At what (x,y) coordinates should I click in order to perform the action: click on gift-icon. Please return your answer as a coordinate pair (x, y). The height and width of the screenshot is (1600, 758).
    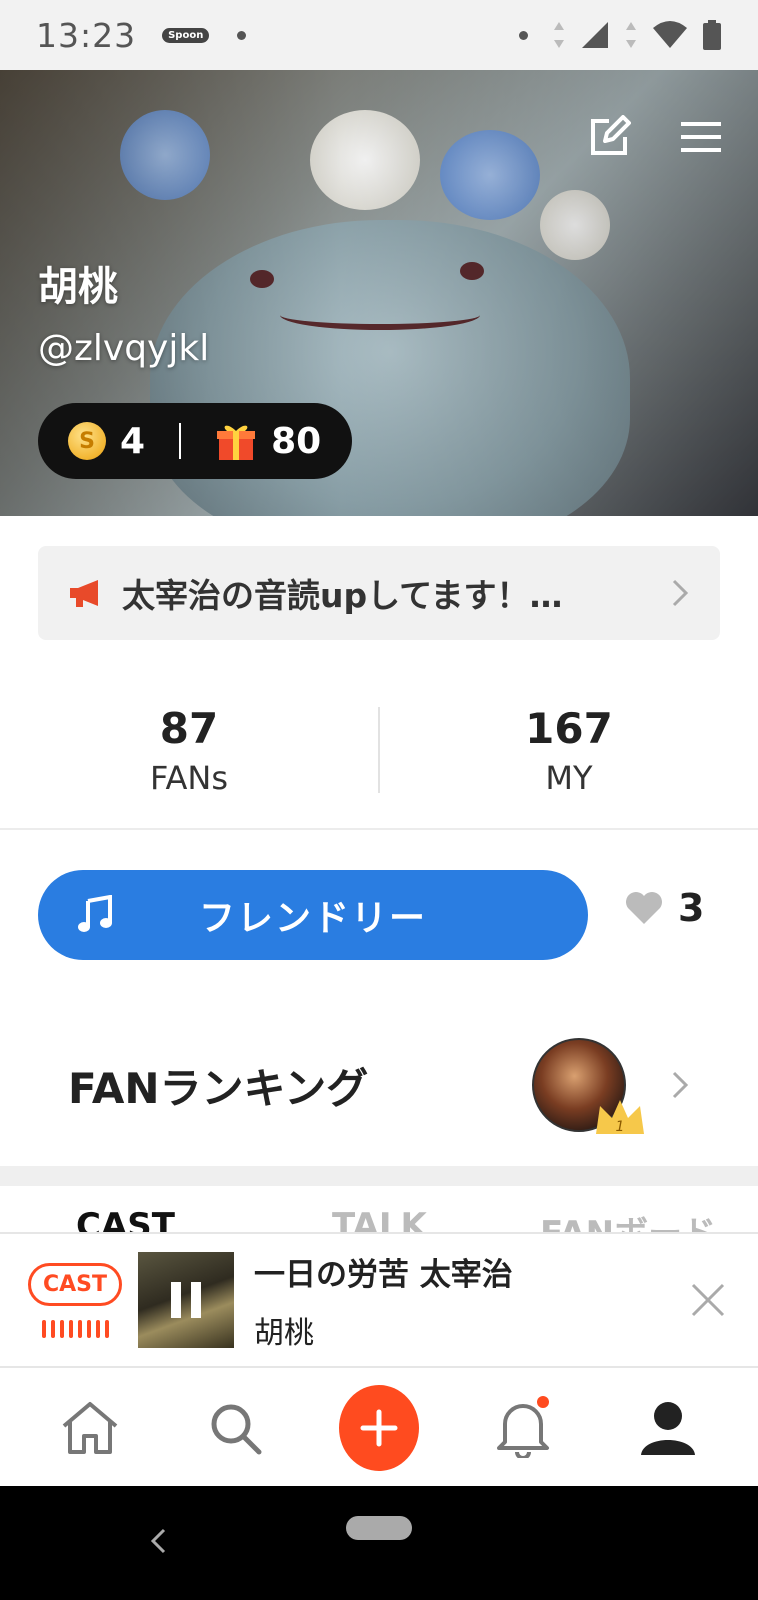
    Looking at the image, I should click on (236, 442).